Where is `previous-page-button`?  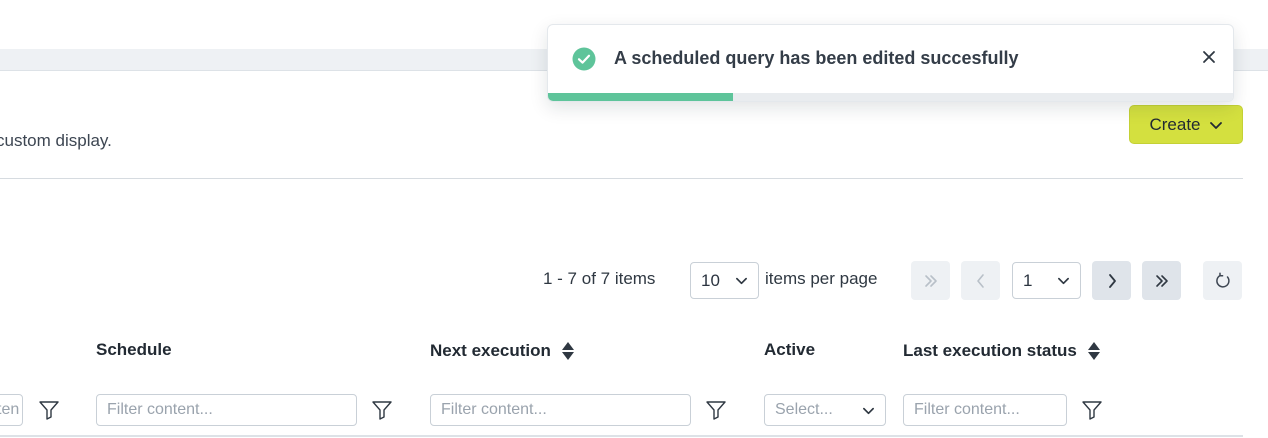 previous-page-button is located at coordinates (980, 280).